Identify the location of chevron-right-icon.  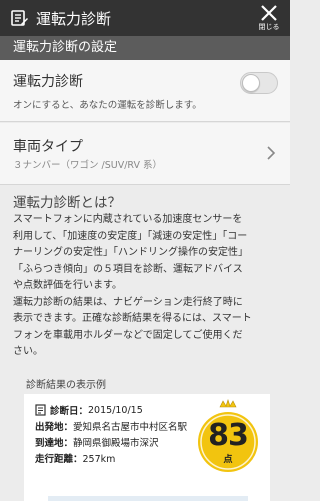
(271, 153).